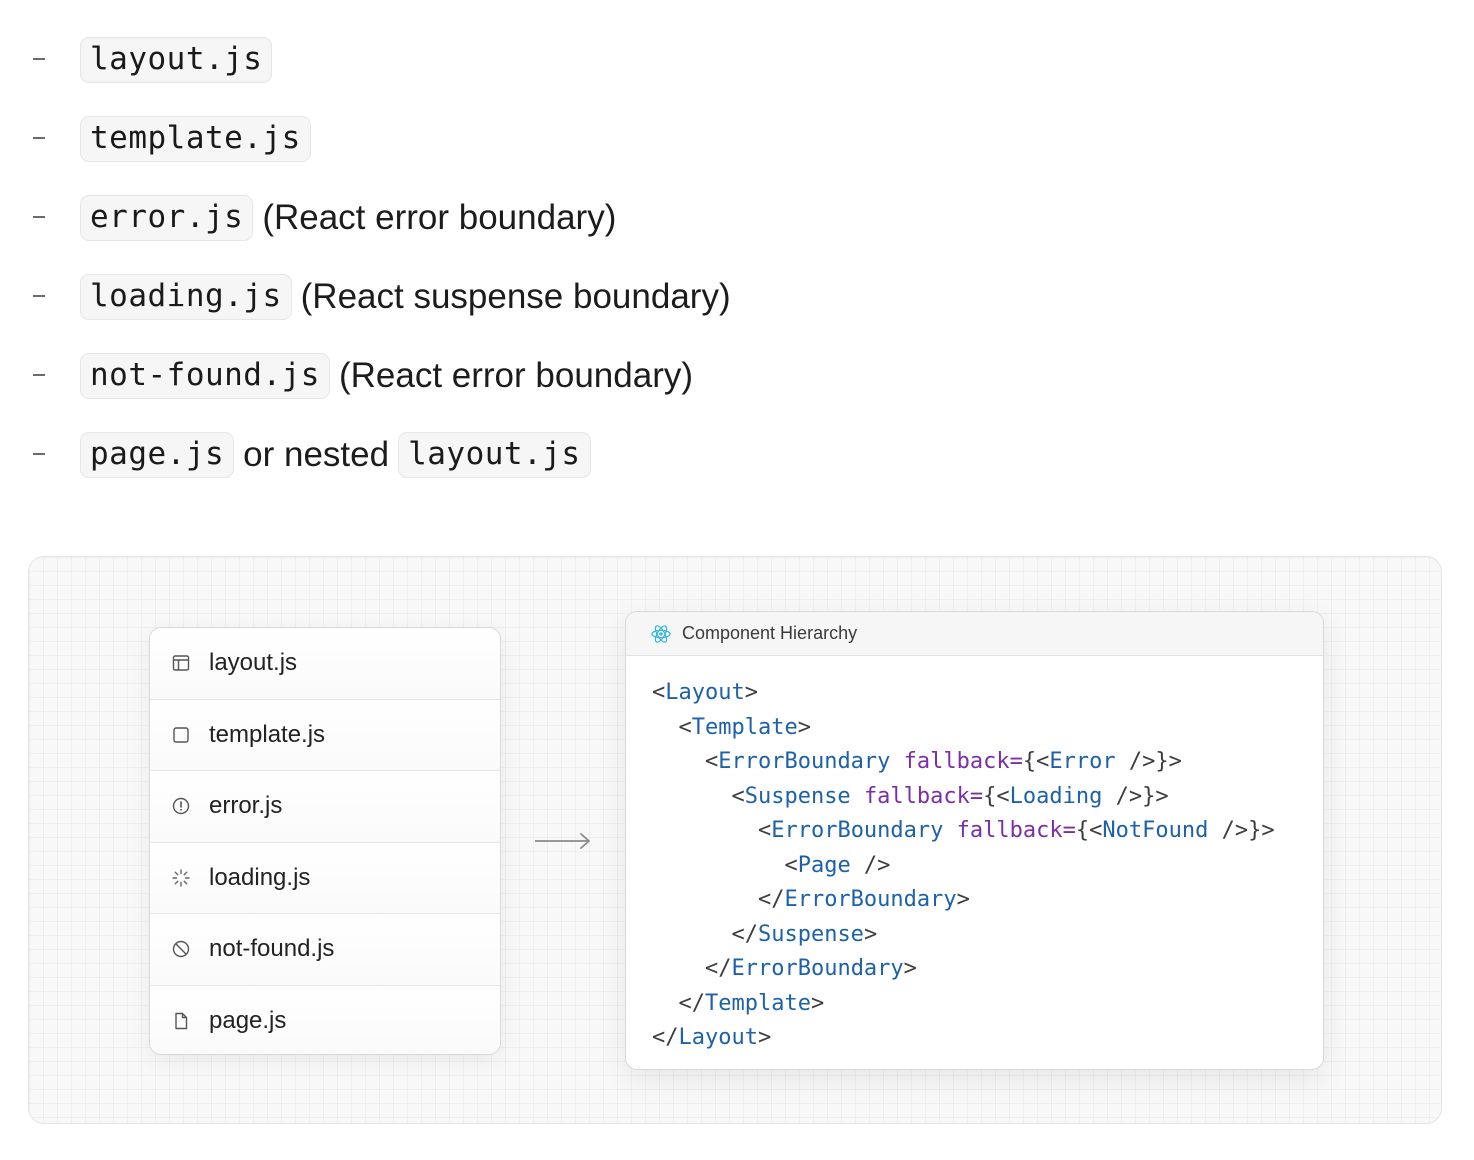 The height and width of the screenshot is (1160, 1474). I want to click on file-row-template-js: template.js, so click(325, 735).